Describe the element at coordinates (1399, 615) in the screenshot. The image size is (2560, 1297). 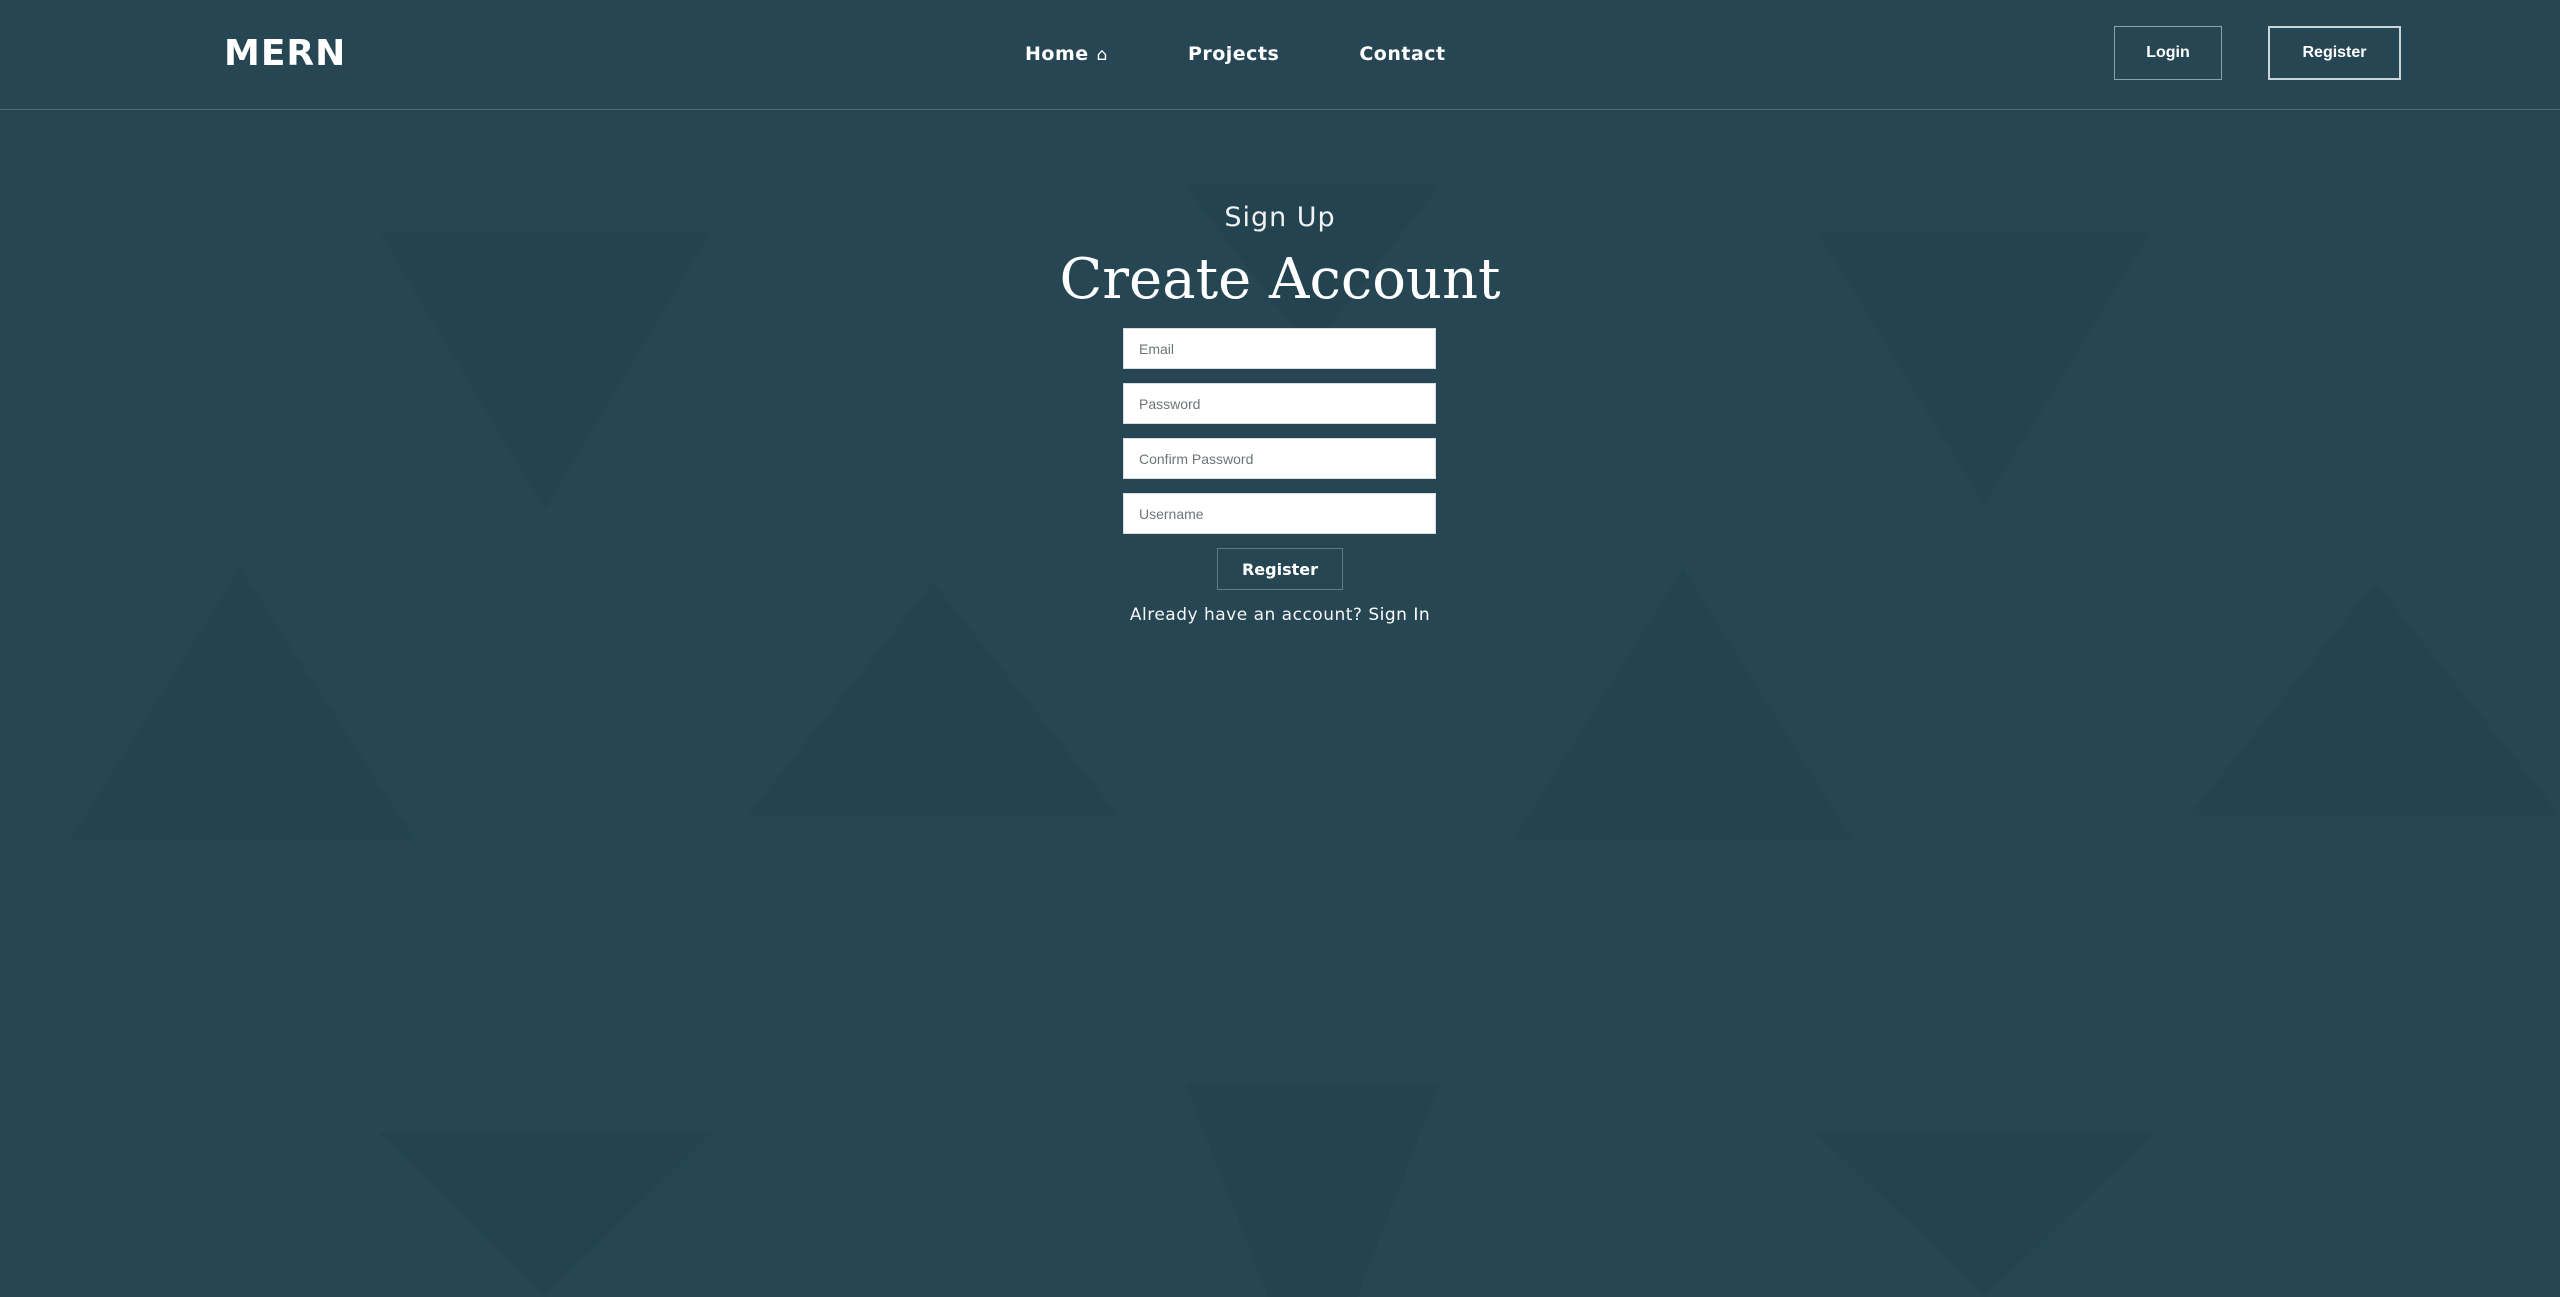
I see `signin-link: Sign In` at that location.